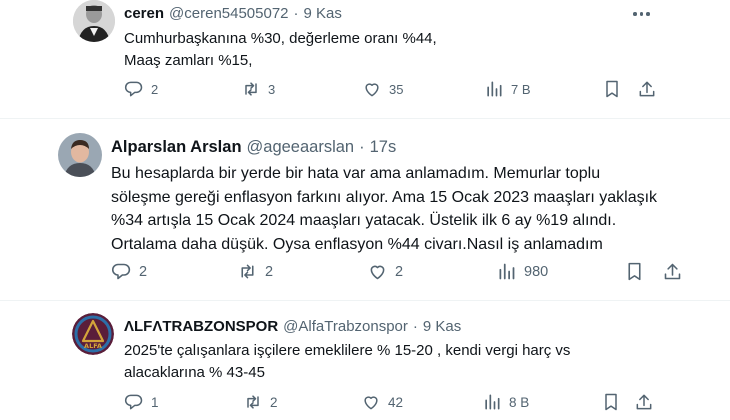  Describe the element at coordinates (194, 372) in the screenshot. I see `tweet-line: alacaklarına % 43-45` at that location.